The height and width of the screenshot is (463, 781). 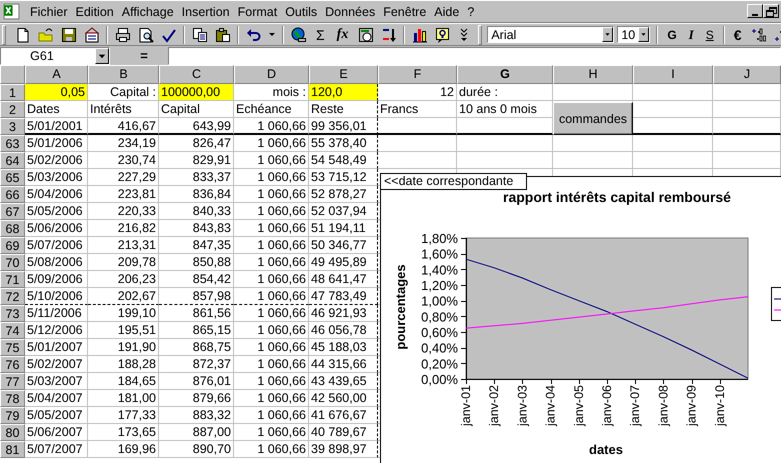 What do you see at coordinates (196, 177) in the screenshot?
I see `table-cell: 833,37` at bounding box center [196, 177].